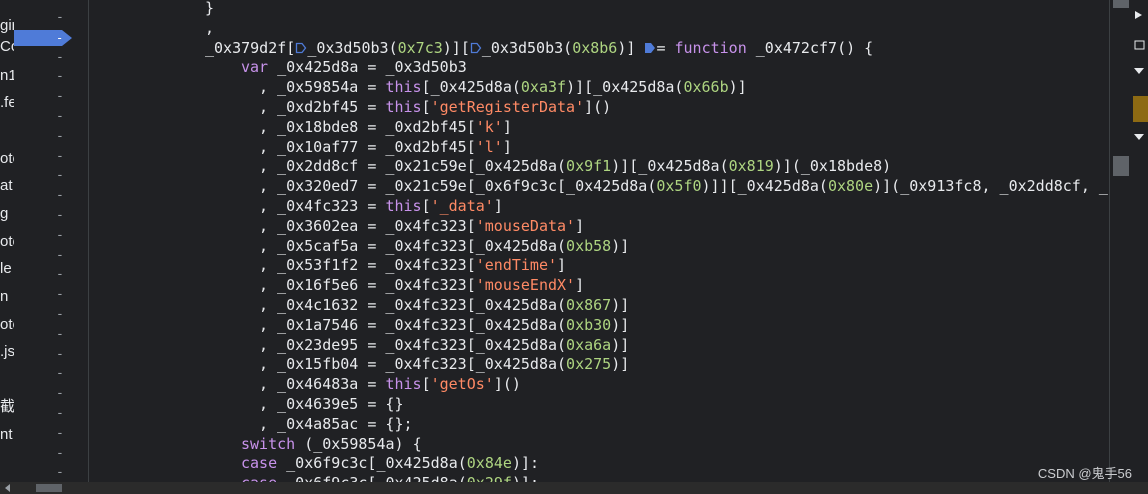 The width and height of the screenshot is (1148, 494). What do you see at coordinates (462, 206) in the screenshot?
I see `code-token: '_data'` at bounding box center [462, 206].